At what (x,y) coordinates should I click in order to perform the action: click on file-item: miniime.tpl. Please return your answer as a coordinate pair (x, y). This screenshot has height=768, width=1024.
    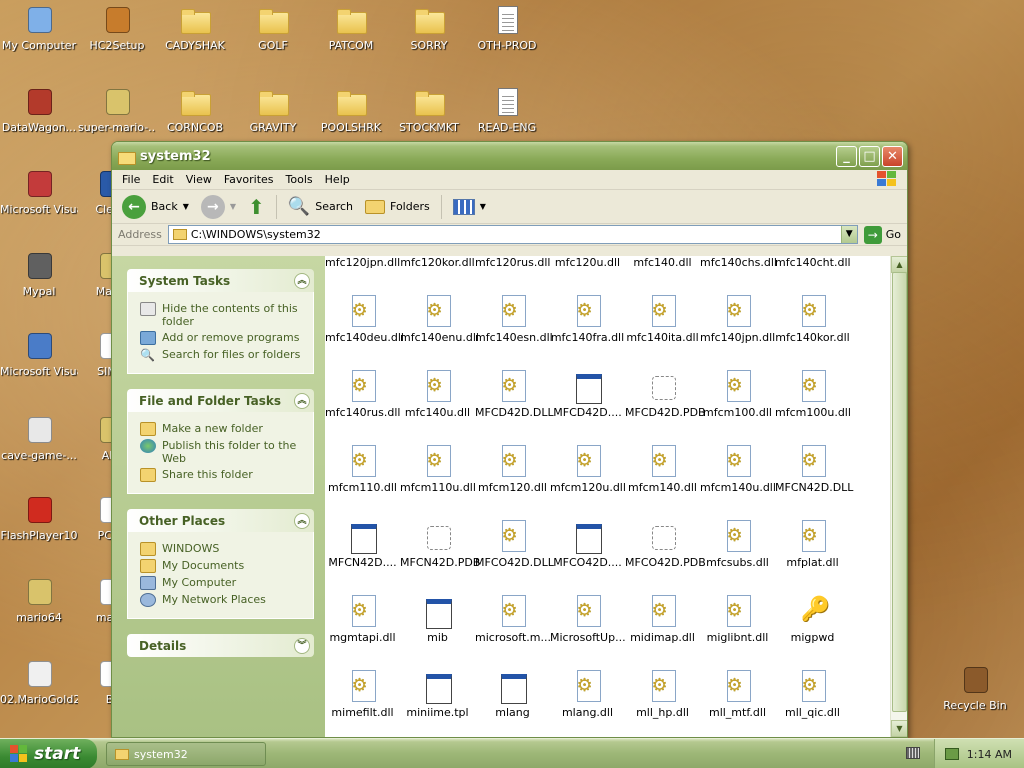
    Looking at the image, I should click on (437, 694).